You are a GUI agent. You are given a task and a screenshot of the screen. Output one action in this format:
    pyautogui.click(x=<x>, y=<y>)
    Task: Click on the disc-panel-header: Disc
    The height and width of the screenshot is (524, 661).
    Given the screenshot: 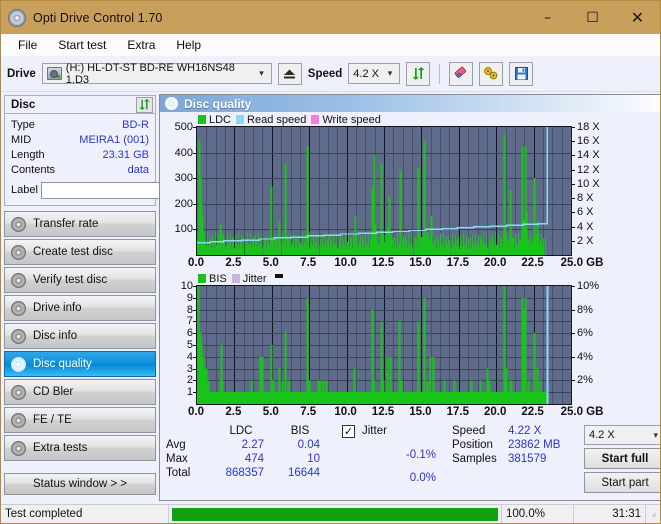 What is the action you would take?
    pyautogui.click(x=80, y=105)
    